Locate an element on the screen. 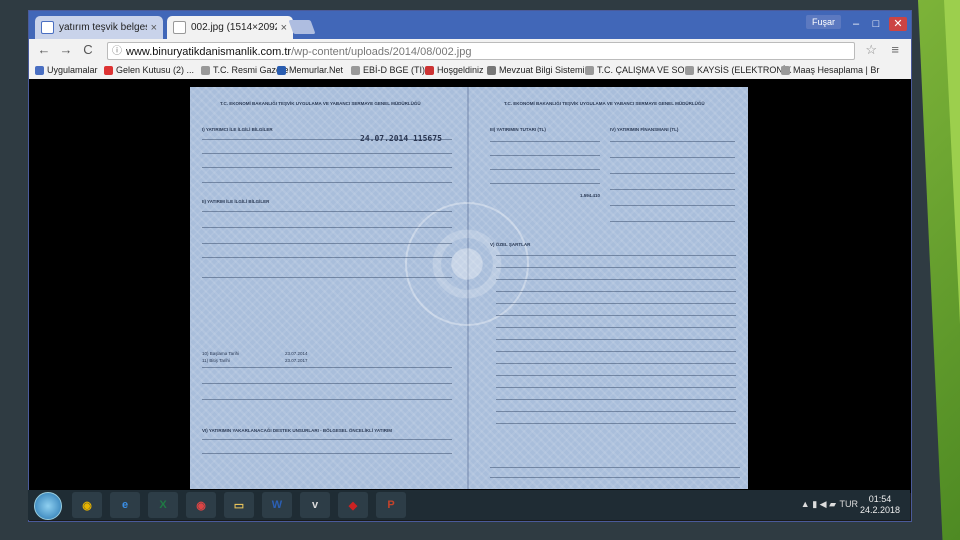 This screenshot has height=540, width=960. language-indicator: TUR is located at coordinates (849, 504).